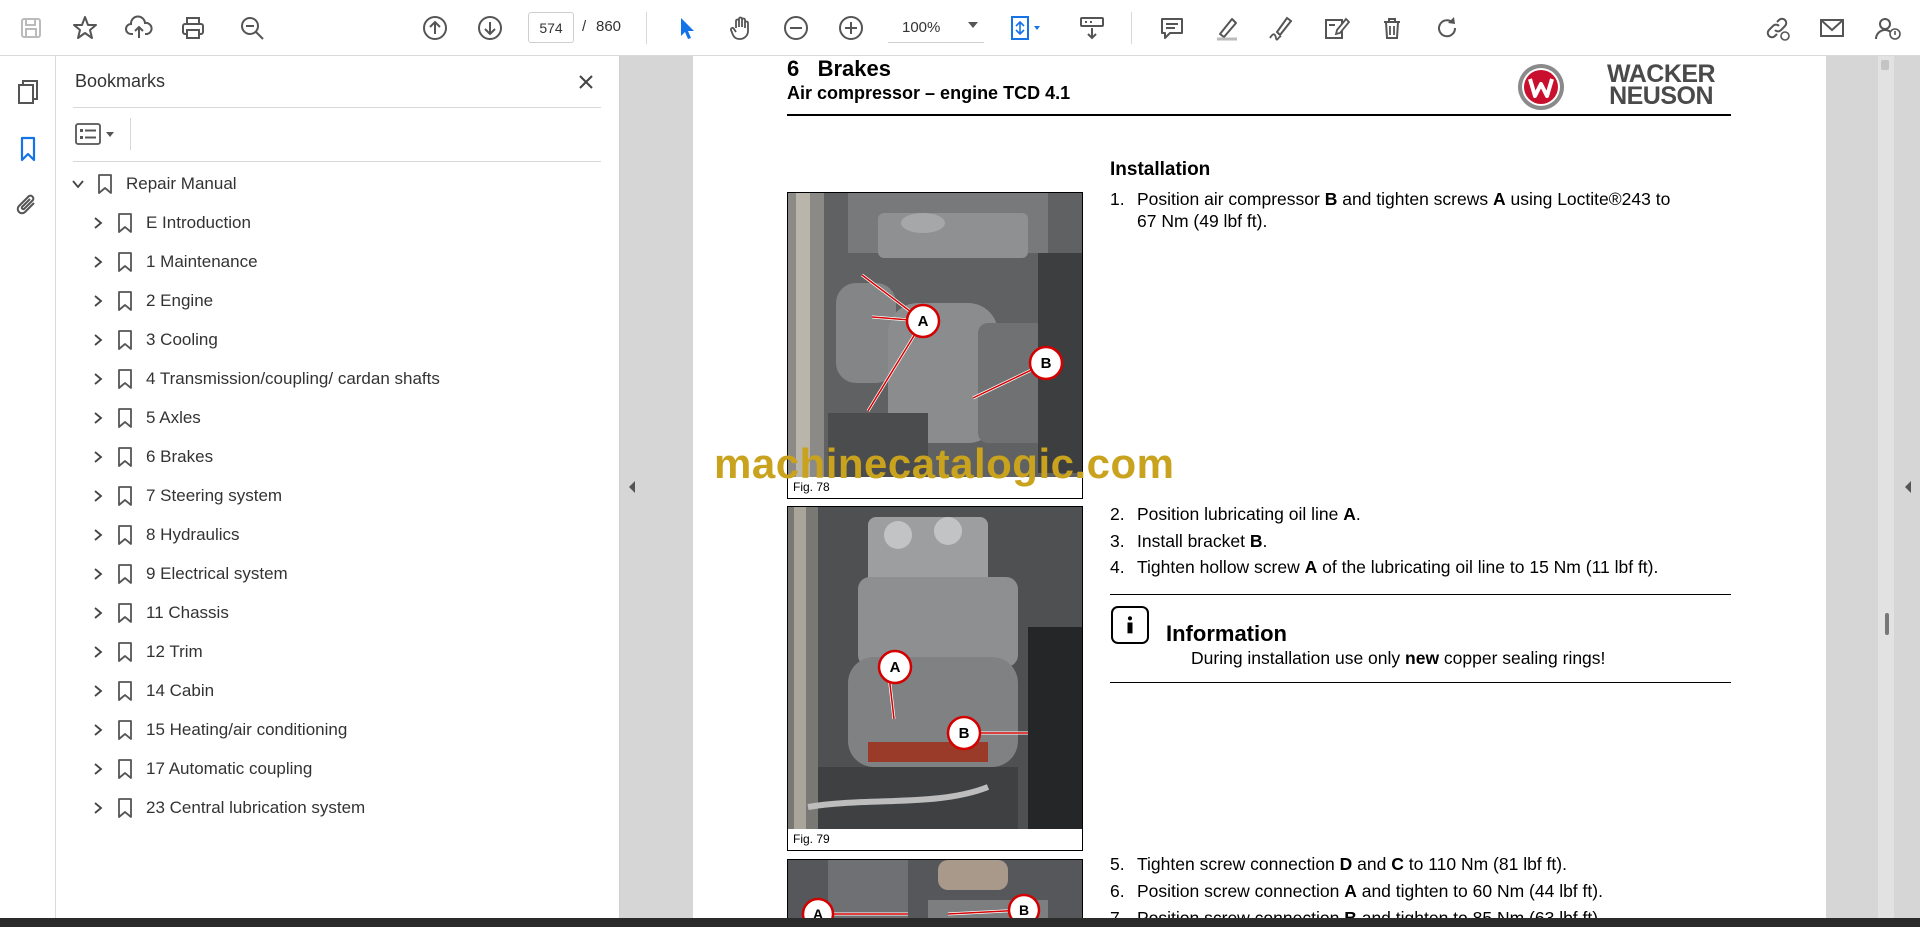 The height and width of the screenshot is (927, 1920). Describe the element at coordinates (151, 691) in the screenshot. I see `bookmark-item: 14 Cabin` at that location.